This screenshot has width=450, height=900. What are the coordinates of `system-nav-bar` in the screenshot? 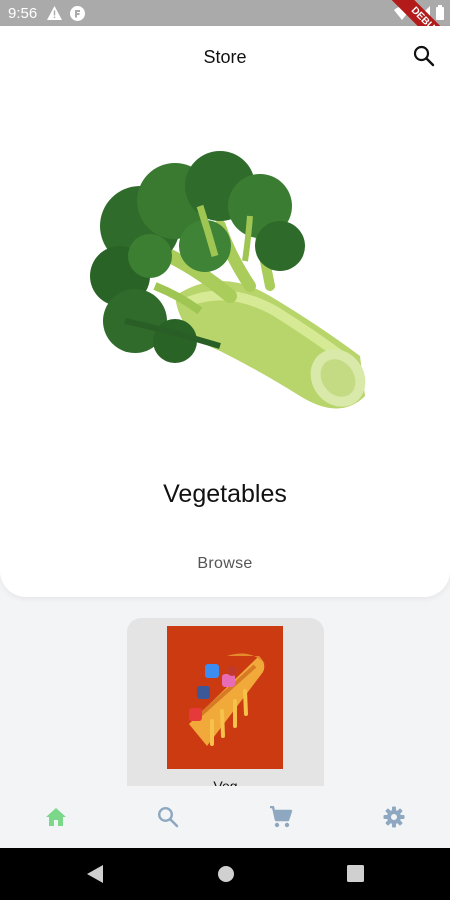 It's located at (225, 874).